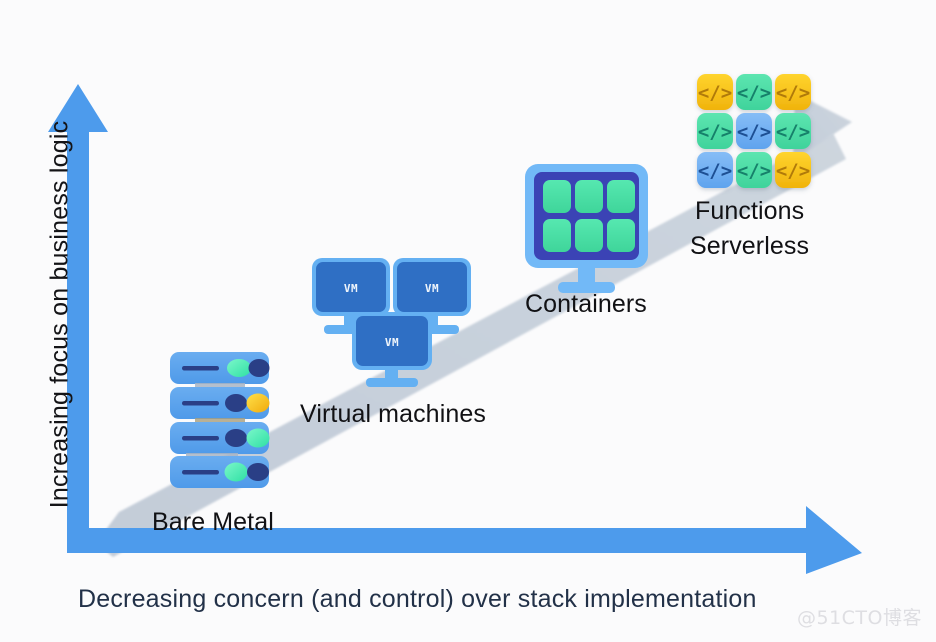 Image resolution: width=936 pixels, height=642 pixels. Describe the element at coordinates (859, 618) in the screenshot. I see `watermark: @51CTO博客` at that location.